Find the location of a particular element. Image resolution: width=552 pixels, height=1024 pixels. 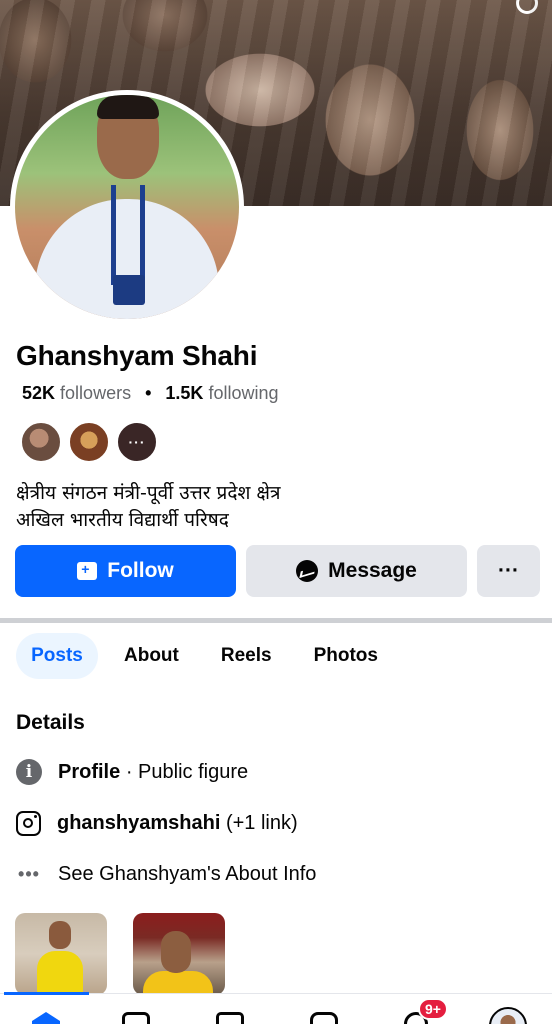

bottom-navigation: 9+ is located at coordinates (276, 1008).